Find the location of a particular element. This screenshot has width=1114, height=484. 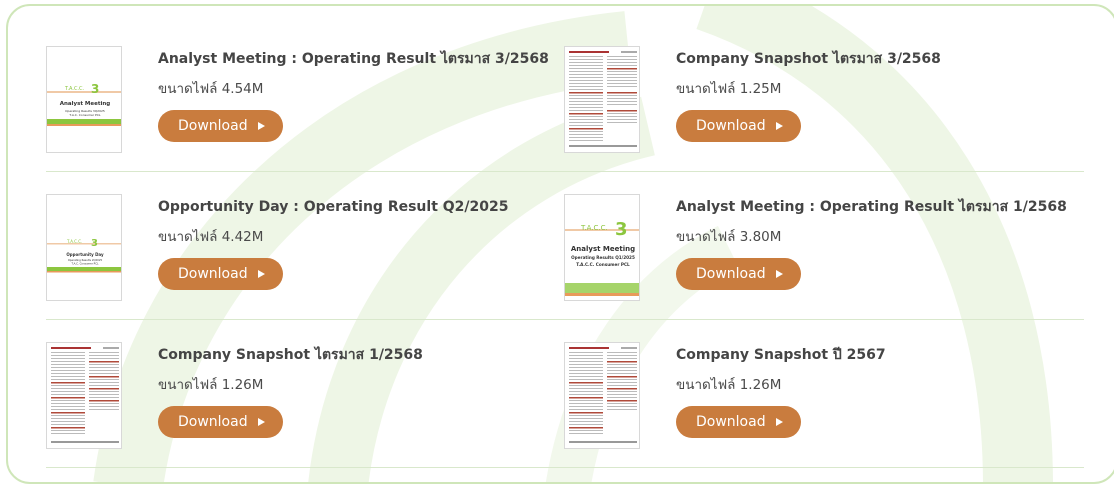

cover-brand: T.A.C.C. is located at coordinates (74, 89).